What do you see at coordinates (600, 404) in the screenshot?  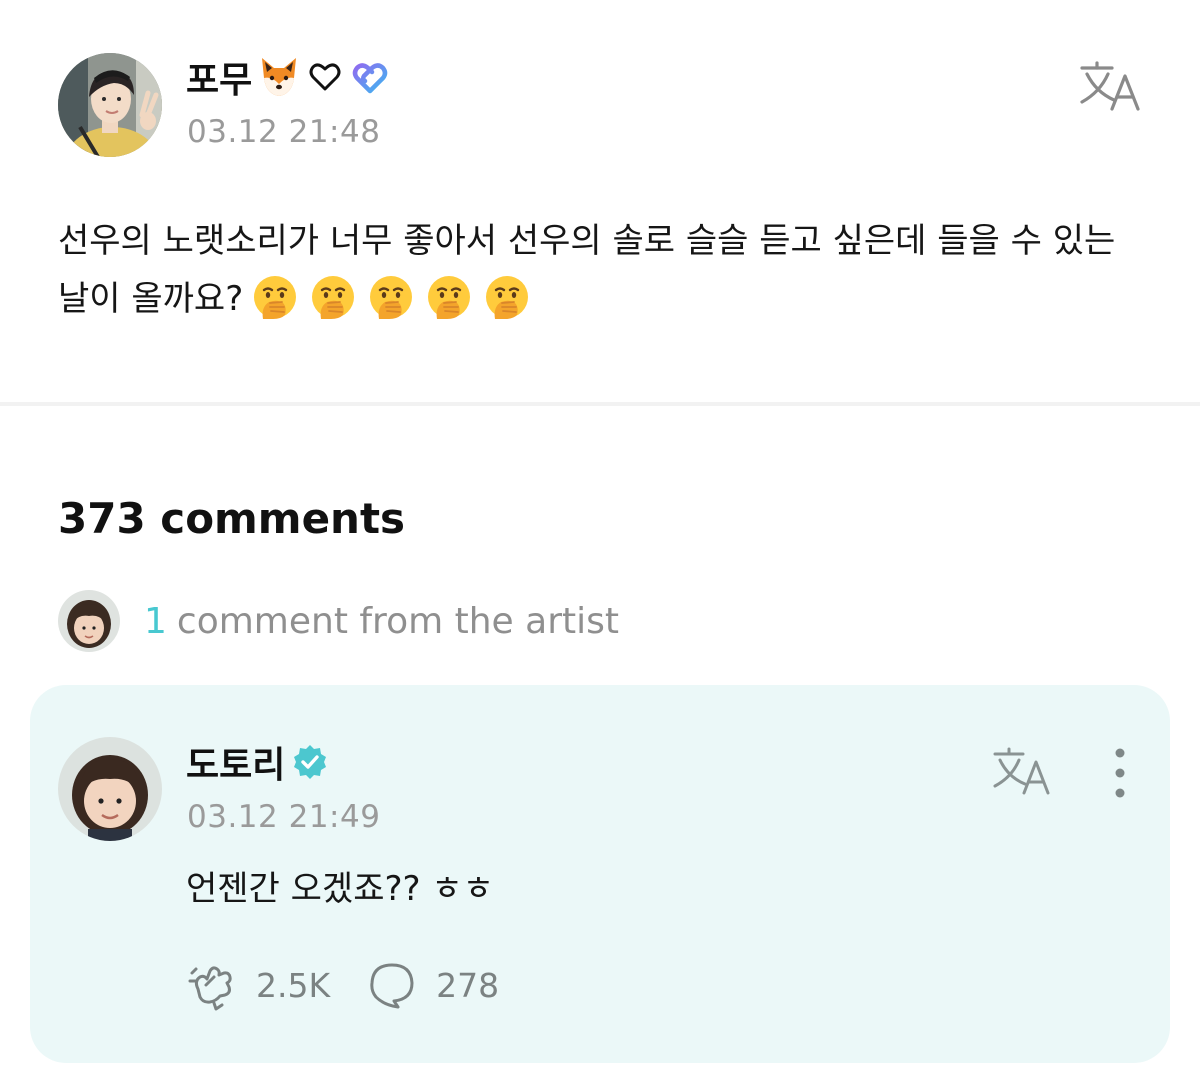 I see `section-divider` at bounding box center [600, 404].